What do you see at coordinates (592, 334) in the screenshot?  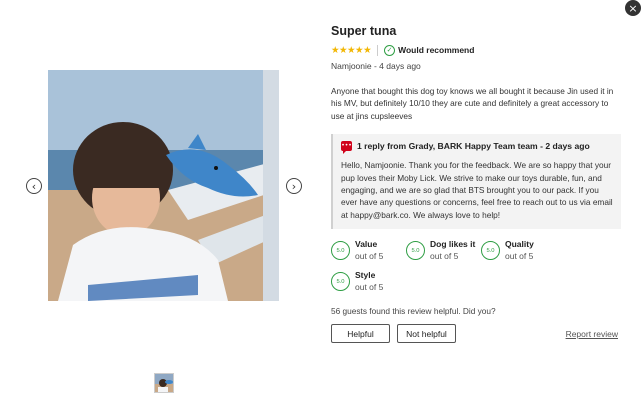 I see `report-review-link: Report review` at bounding box center [592, 334].